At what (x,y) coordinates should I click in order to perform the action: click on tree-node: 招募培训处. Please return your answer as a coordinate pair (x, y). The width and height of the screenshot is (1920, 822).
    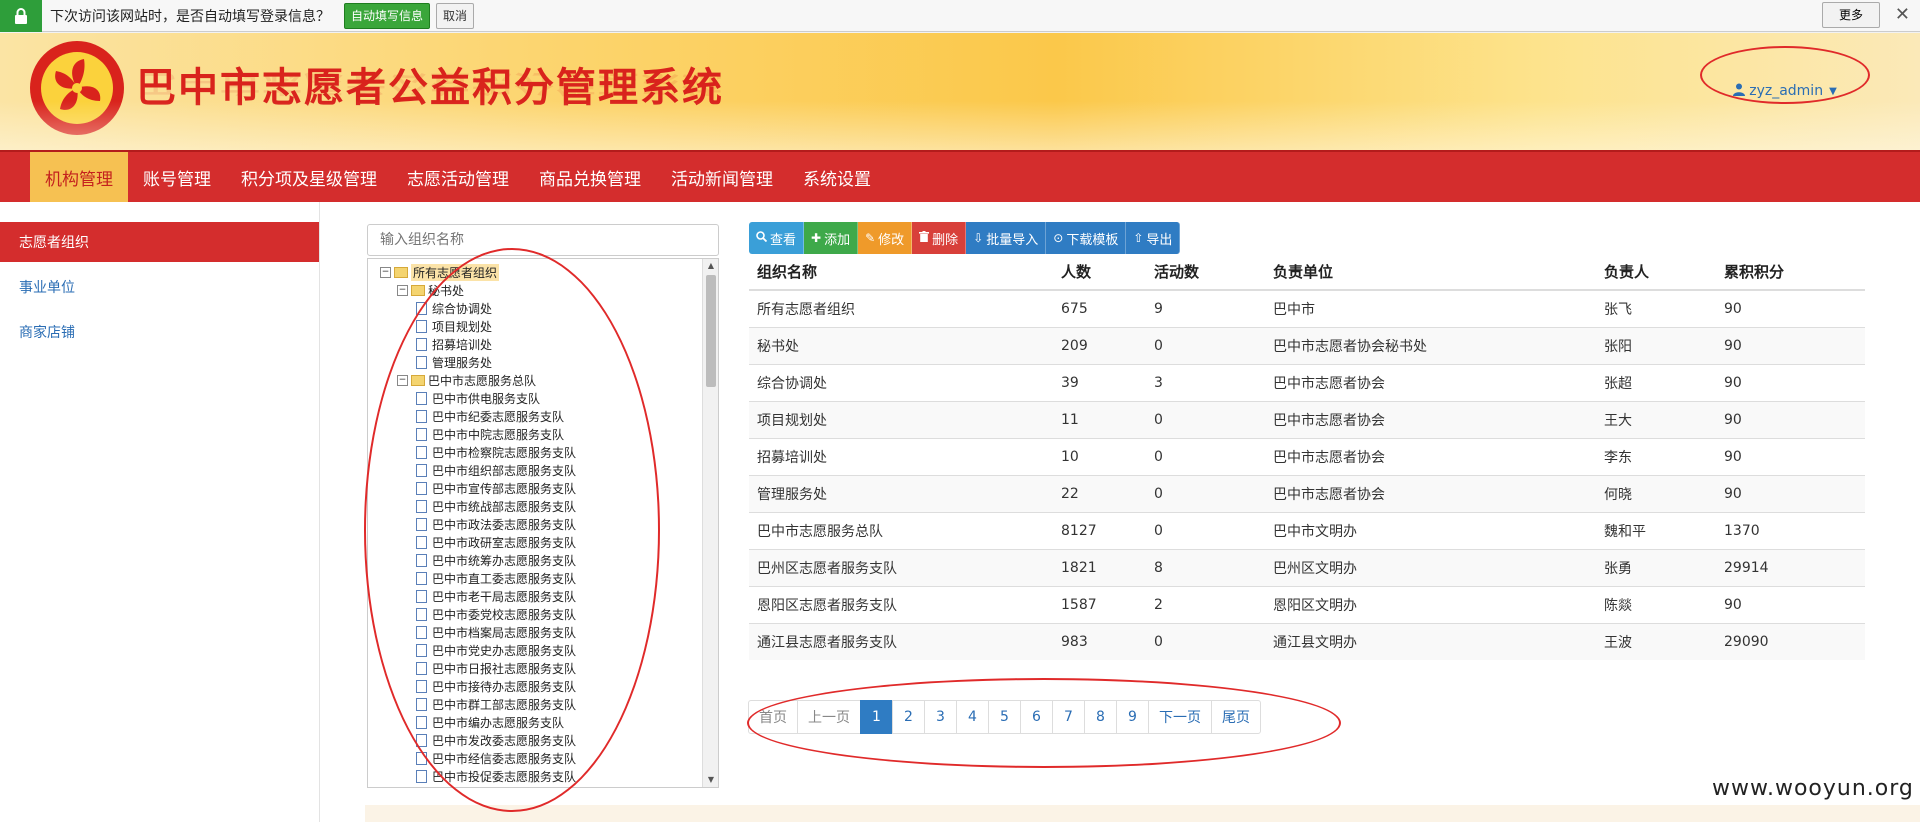
    Looking at the image, I should click on (535, 344).